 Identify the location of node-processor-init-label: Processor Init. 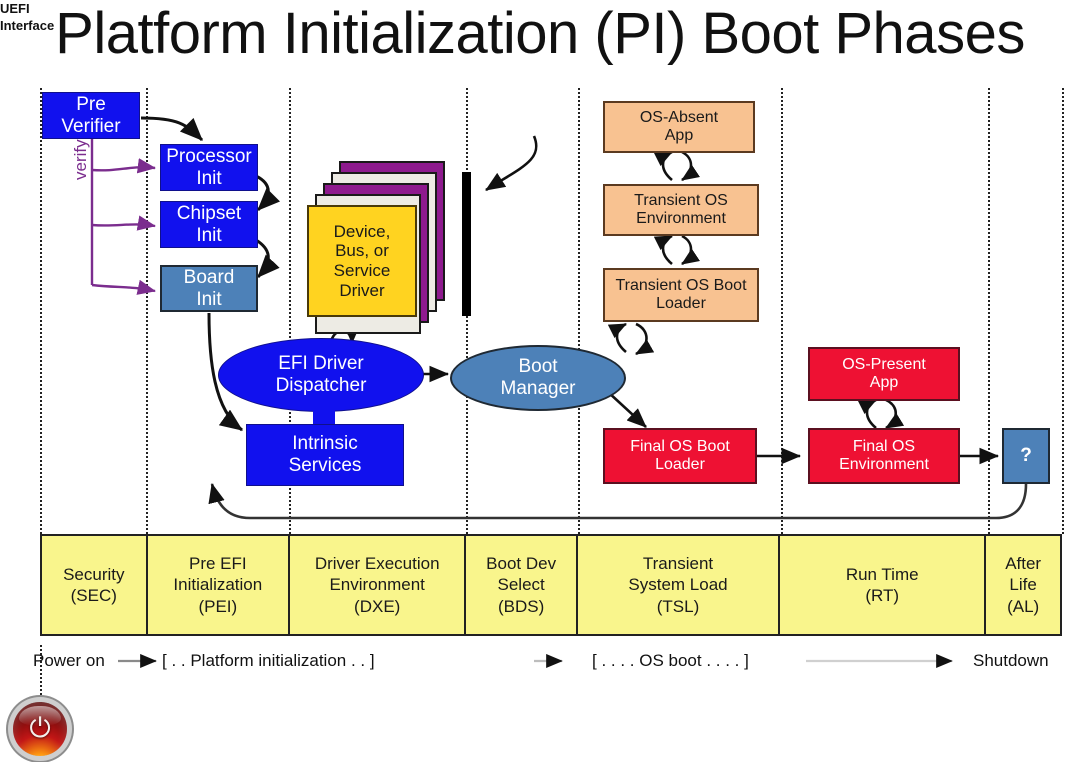
(209, 167).